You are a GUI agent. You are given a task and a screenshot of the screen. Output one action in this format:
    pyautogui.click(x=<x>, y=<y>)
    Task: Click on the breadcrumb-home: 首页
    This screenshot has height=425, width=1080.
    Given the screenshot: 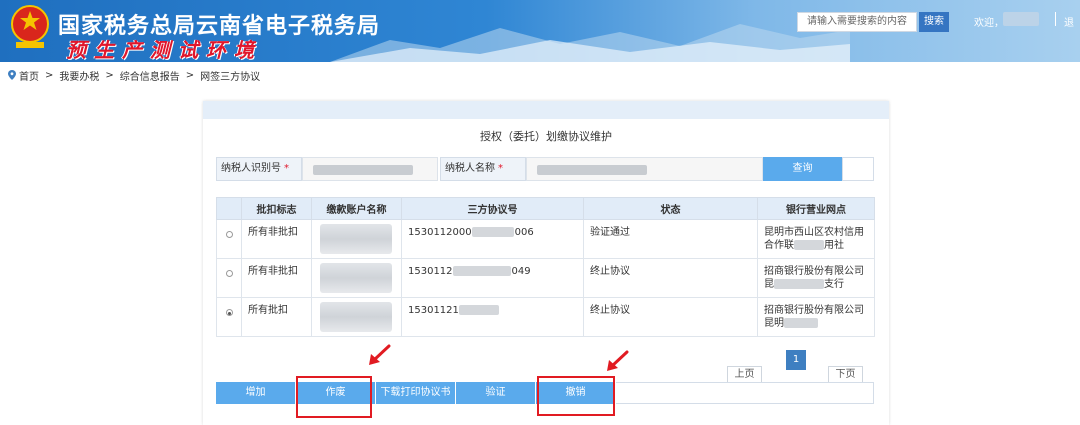 What is the action you would take?
    pyautogui.click(x=29, y=75)
    